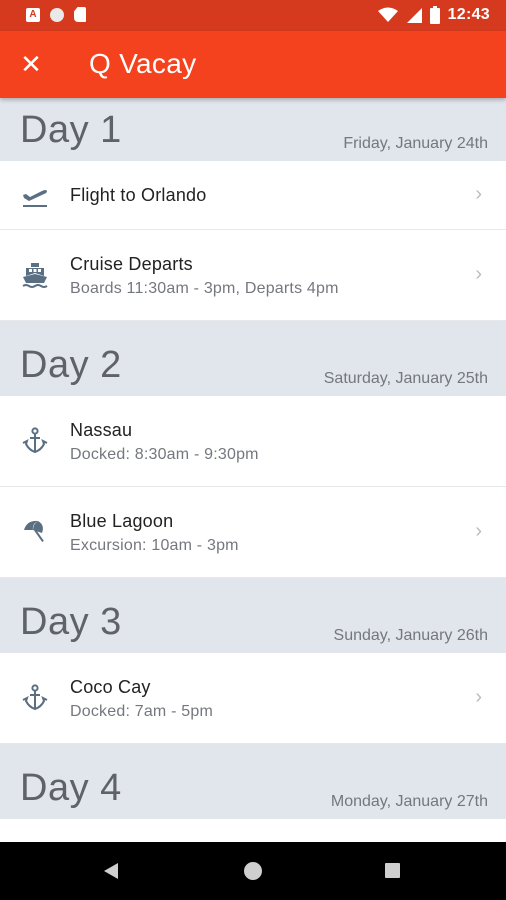  Describe the element at coordinates (253, 64) in the screenshot. I see `app-bar: ✕ Q Vacay` at that location.